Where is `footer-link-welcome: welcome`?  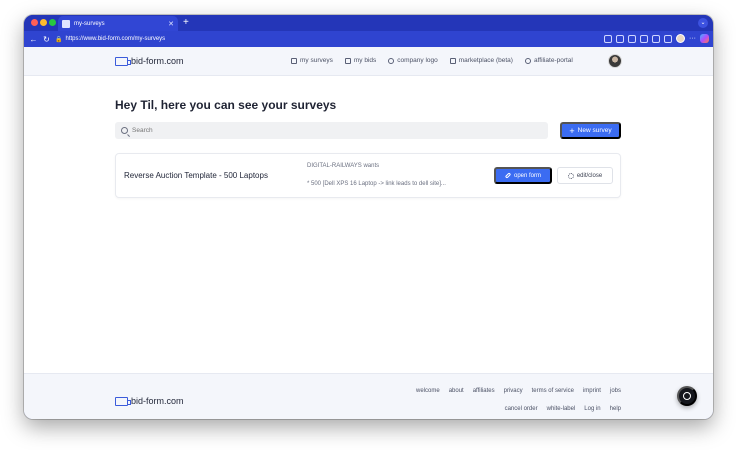 footer-link-welcome: welcome is located at coordinates (428, 391).